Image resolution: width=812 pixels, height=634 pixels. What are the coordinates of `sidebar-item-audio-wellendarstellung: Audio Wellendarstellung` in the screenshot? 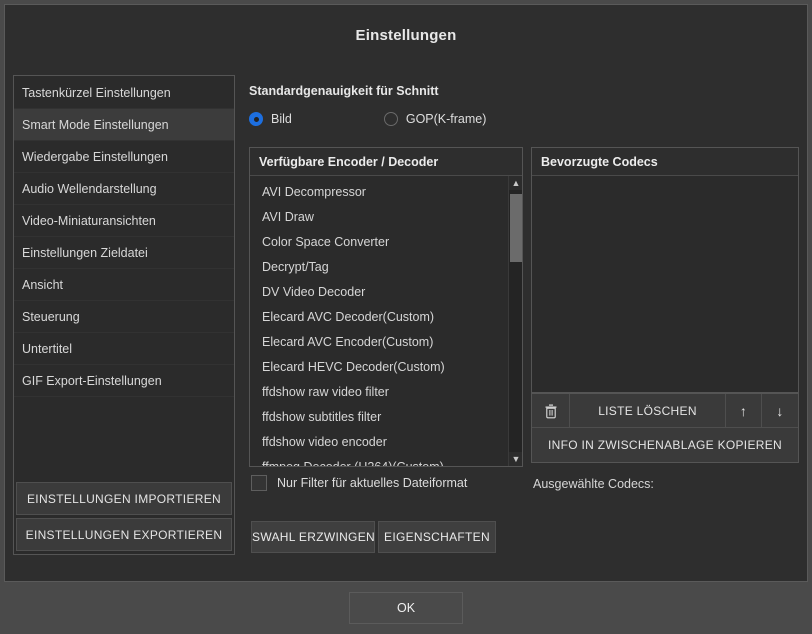 It's located at (124, 189).